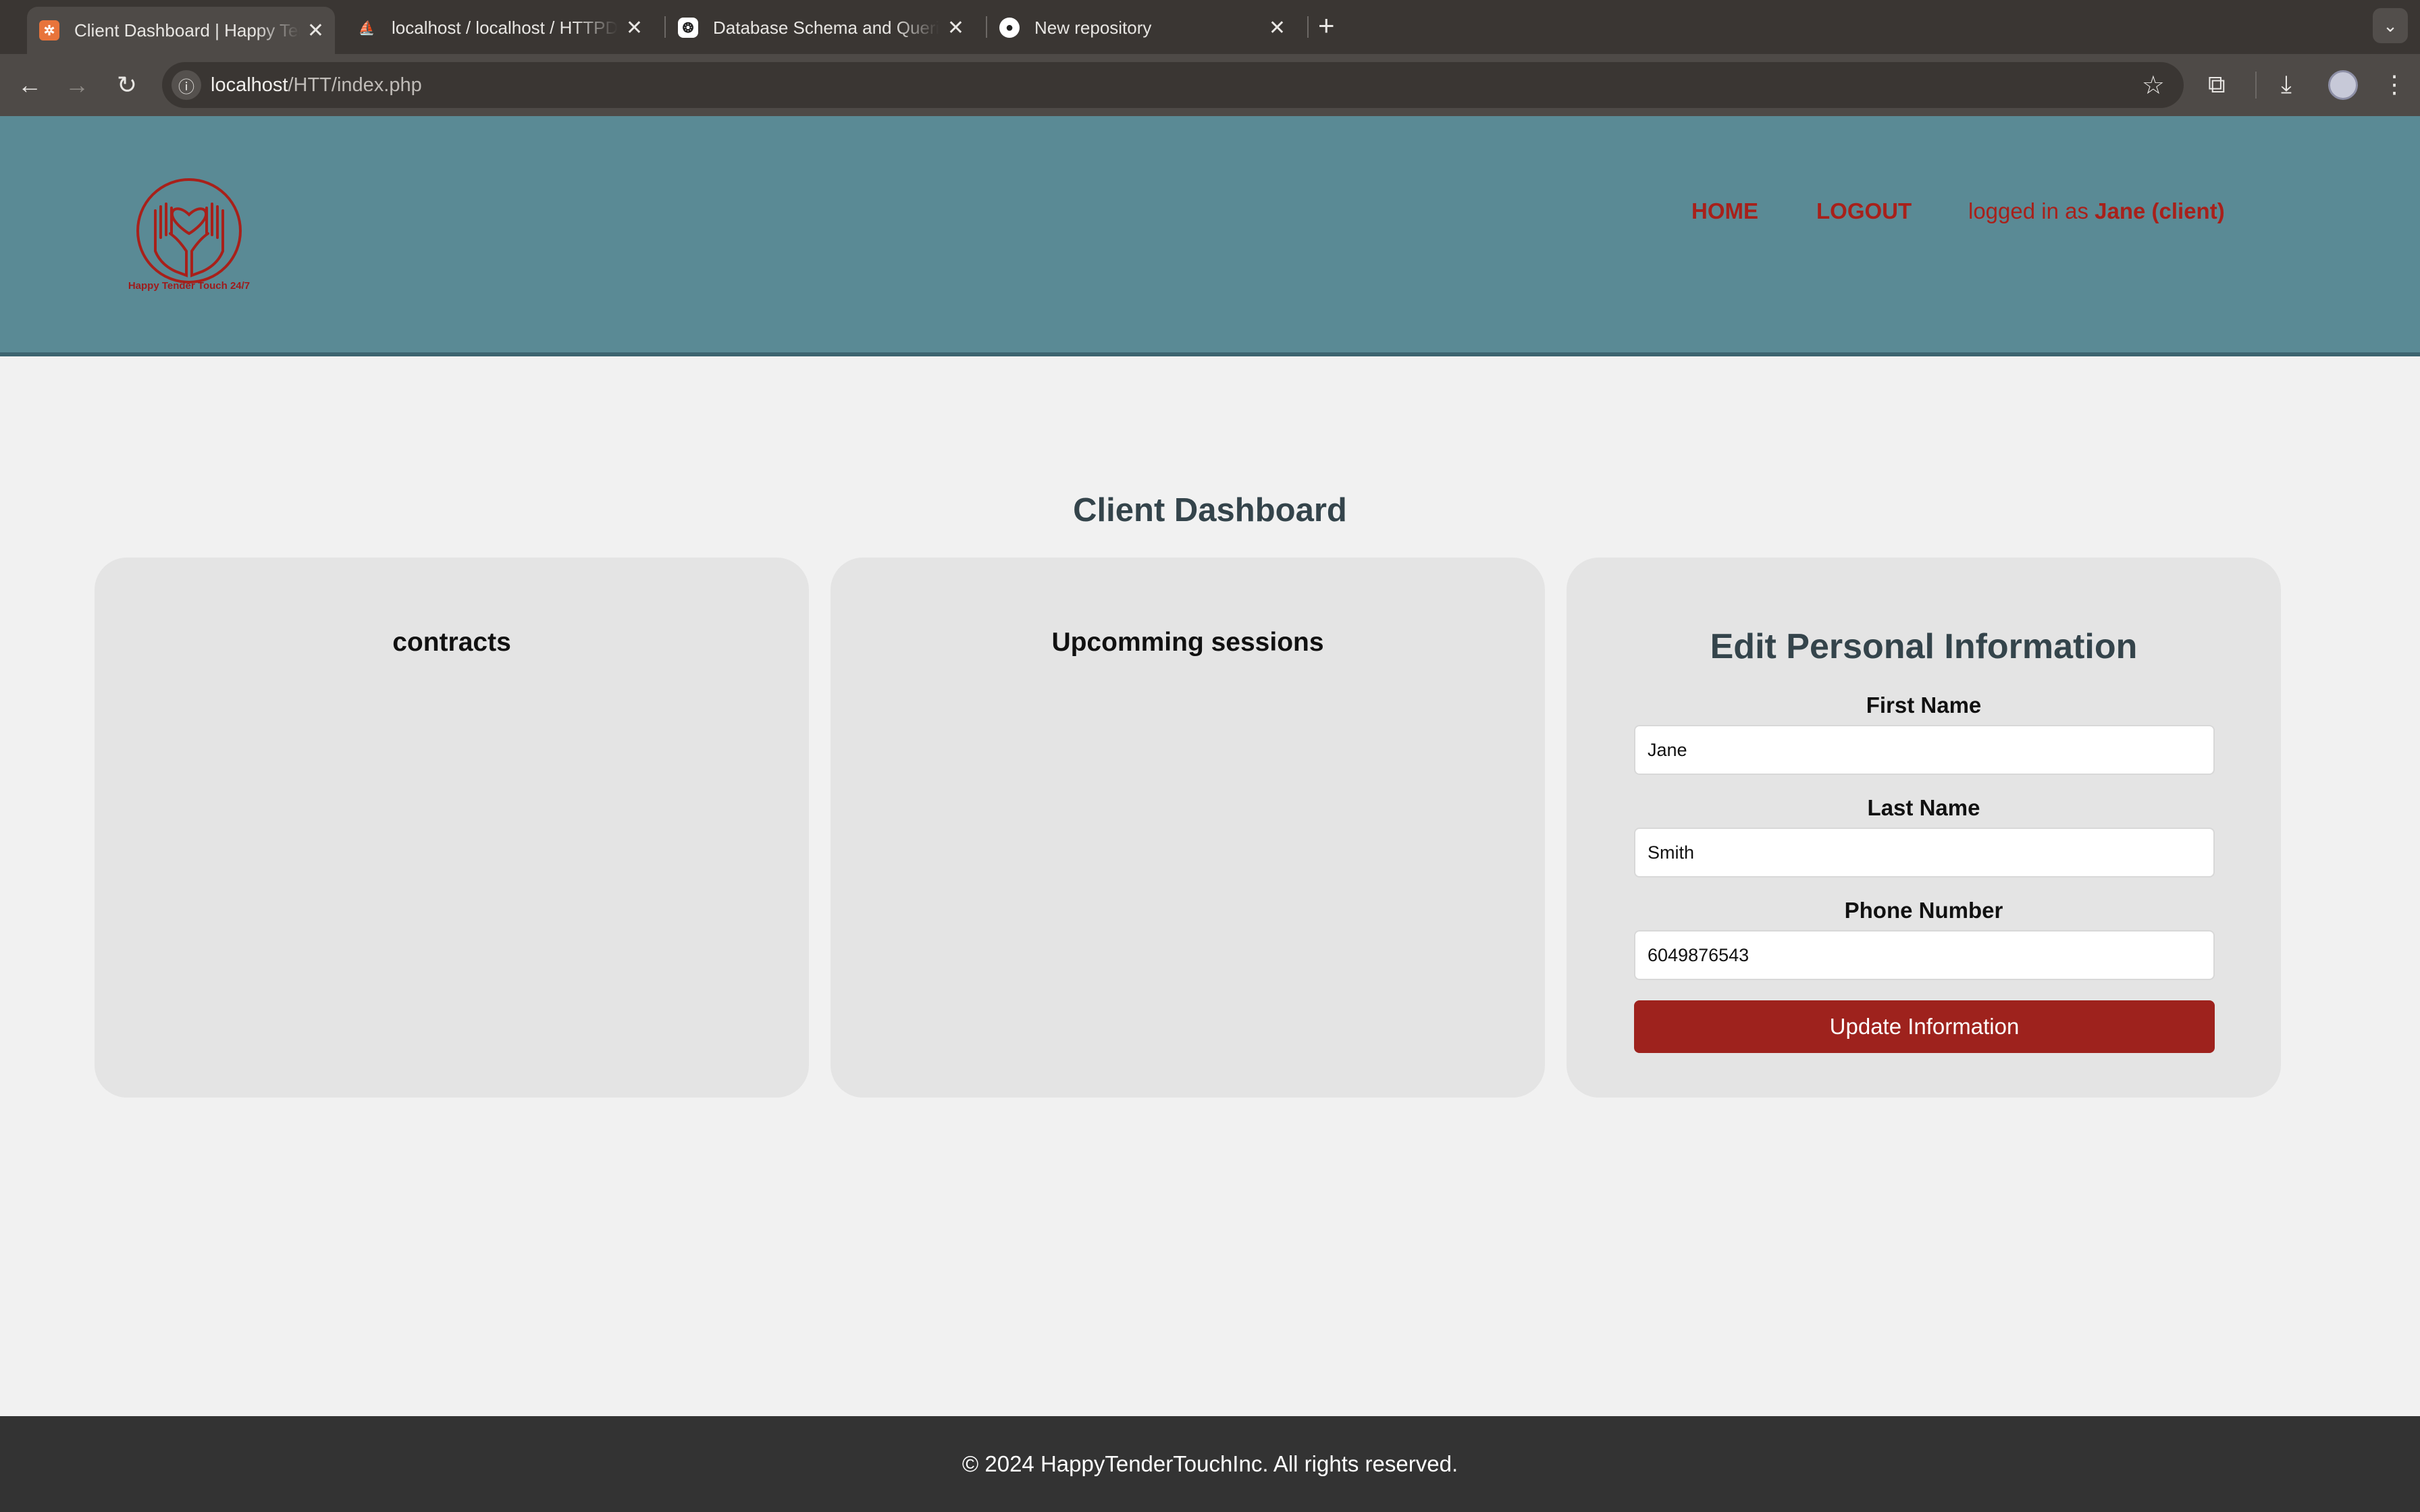 The image size is (2420, 1512). Describe the element at coordinates (186, 85) in the screenshot. I see `site-info-icon: ⓘ` at that location.